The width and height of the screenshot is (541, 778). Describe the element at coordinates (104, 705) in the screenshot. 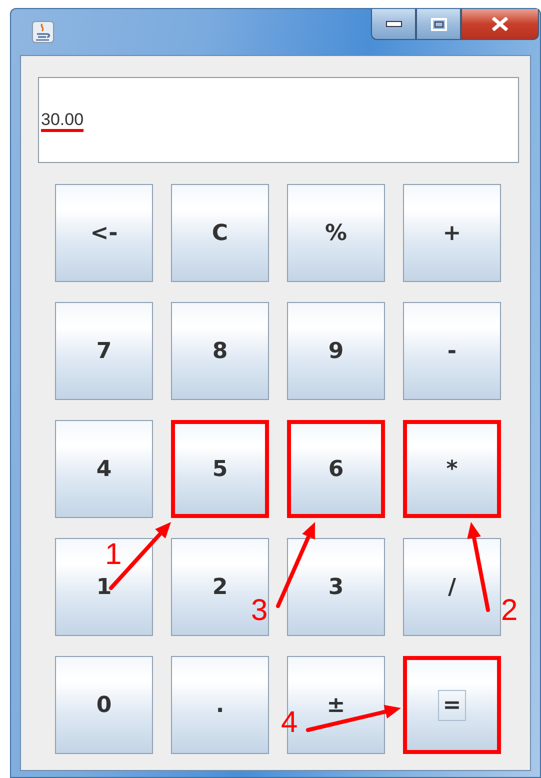

I see `calculator-key: 0` at that location.